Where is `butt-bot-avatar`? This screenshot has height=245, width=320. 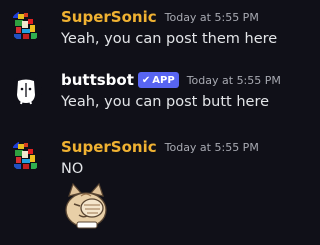
butt-bot-avatar is located at coordinates (26, 91).